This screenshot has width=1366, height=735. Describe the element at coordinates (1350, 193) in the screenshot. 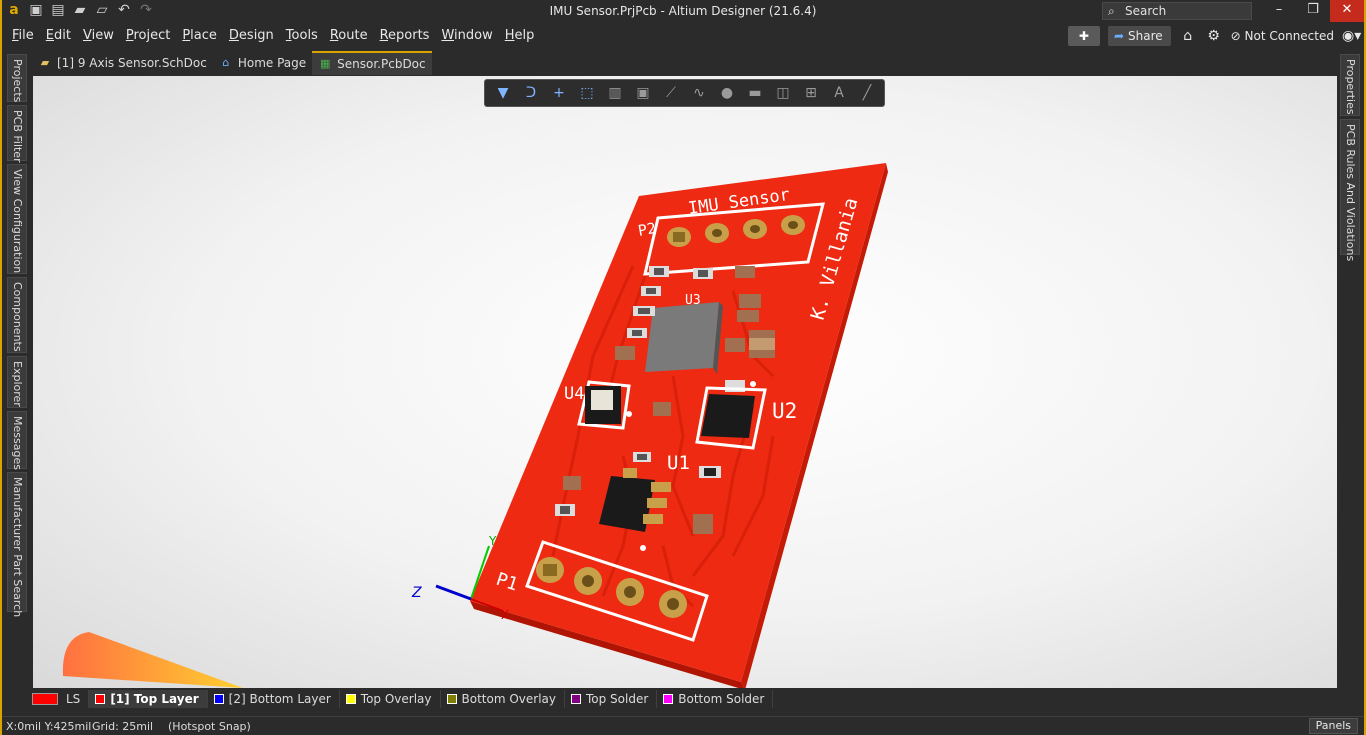

I see `panel-tab-label: PCB Rules And Violations` at that location.